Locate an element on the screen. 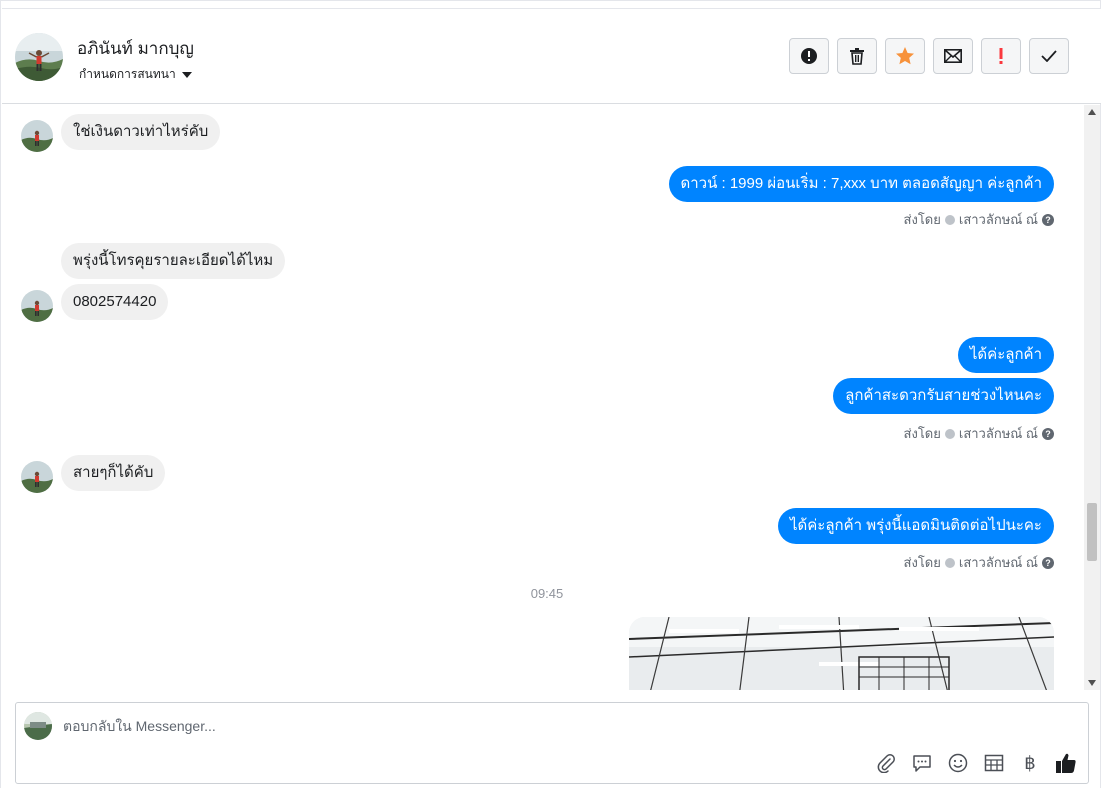 Image resolution: width=1101 pixels, height=788 pixels. incoming-message: ใช่เงินดาวเท่าไหร่คับ is located at coordinates (141, 132).